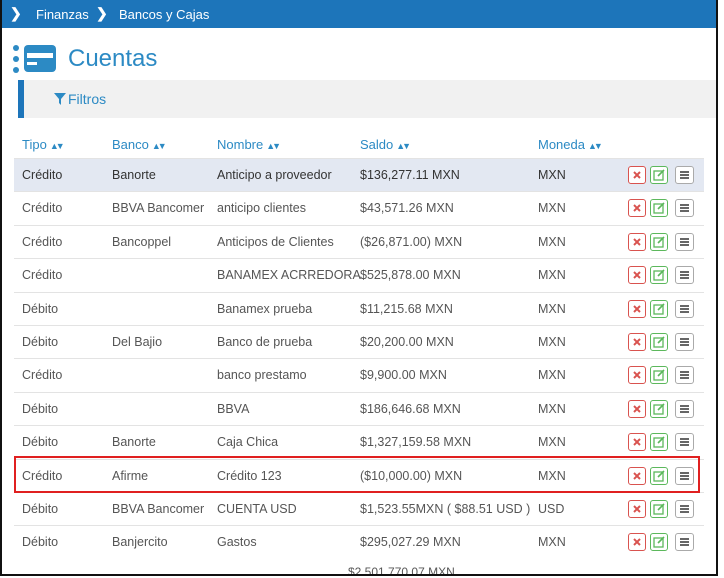 The image size is (724, 578). Describe the element at coordinates (385, 144) in the screenshot. I see `header-saldo: Saldo ▲▼` at that location.